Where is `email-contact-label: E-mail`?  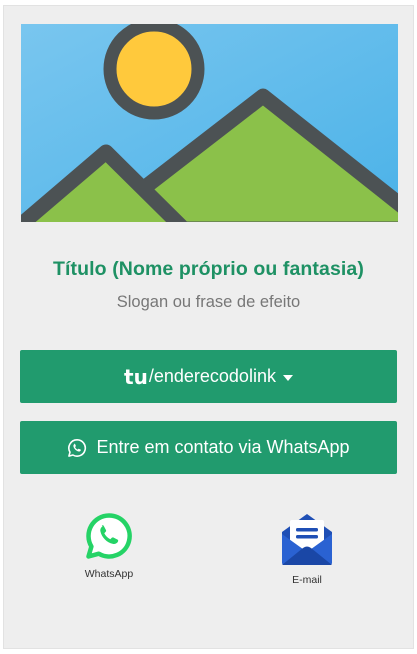 email-contact-label: E-mail is located at coordinates (307, 580).